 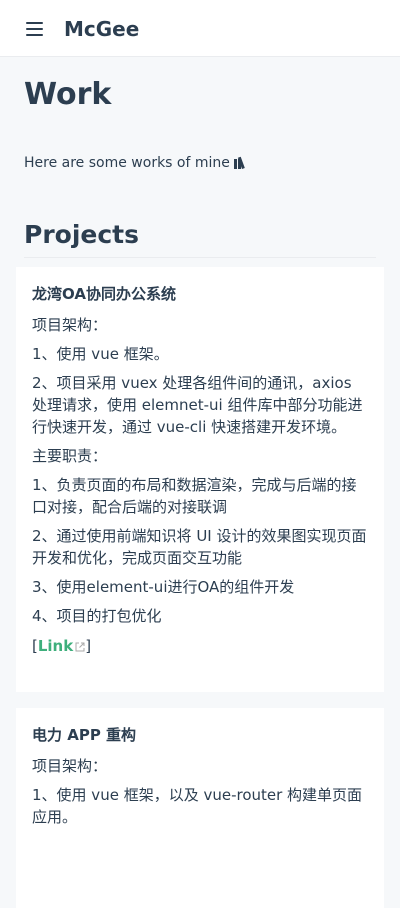 What do you see at coordinates (240, 162) in the screenshot?
I see `books-icon` at bounding box center [240, 162].